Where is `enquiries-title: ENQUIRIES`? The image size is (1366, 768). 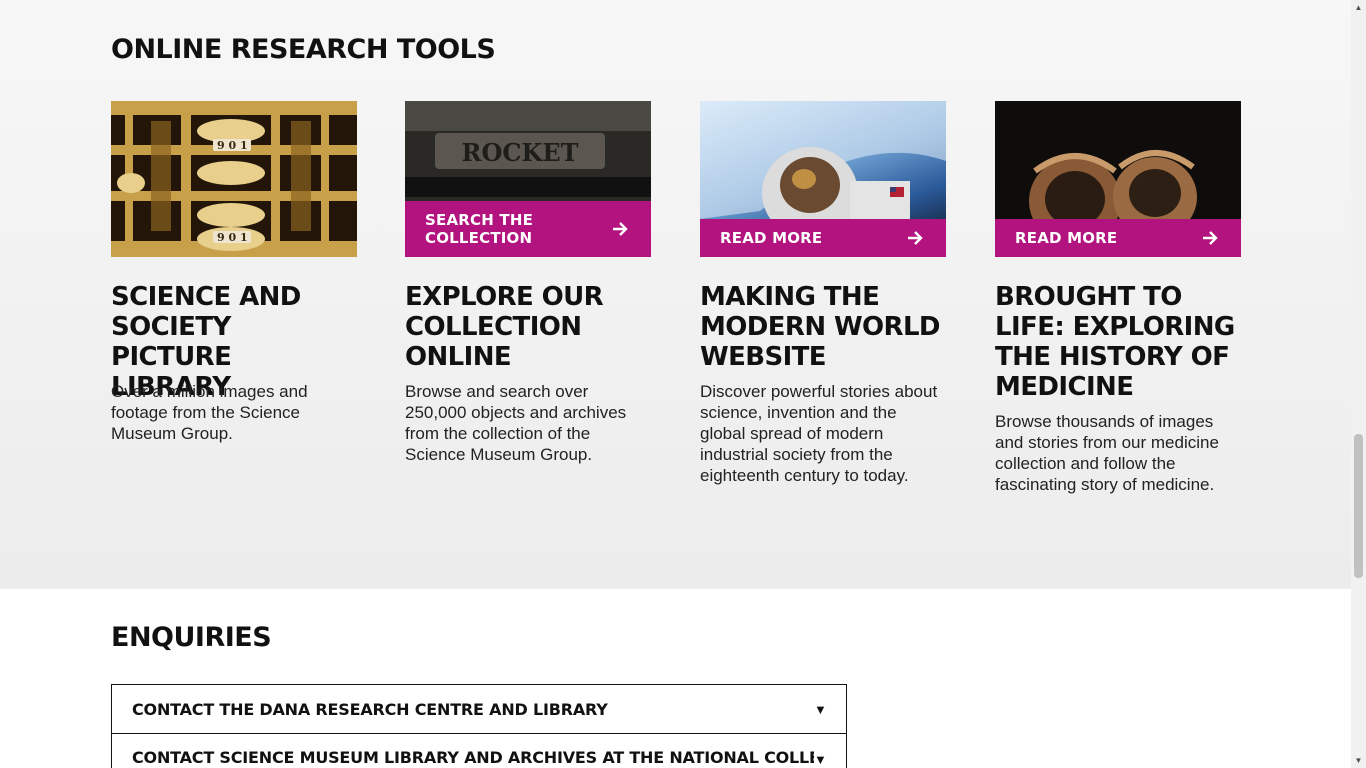
enquiries-title: ENQUIRIES is located at coordinates (191, 637).